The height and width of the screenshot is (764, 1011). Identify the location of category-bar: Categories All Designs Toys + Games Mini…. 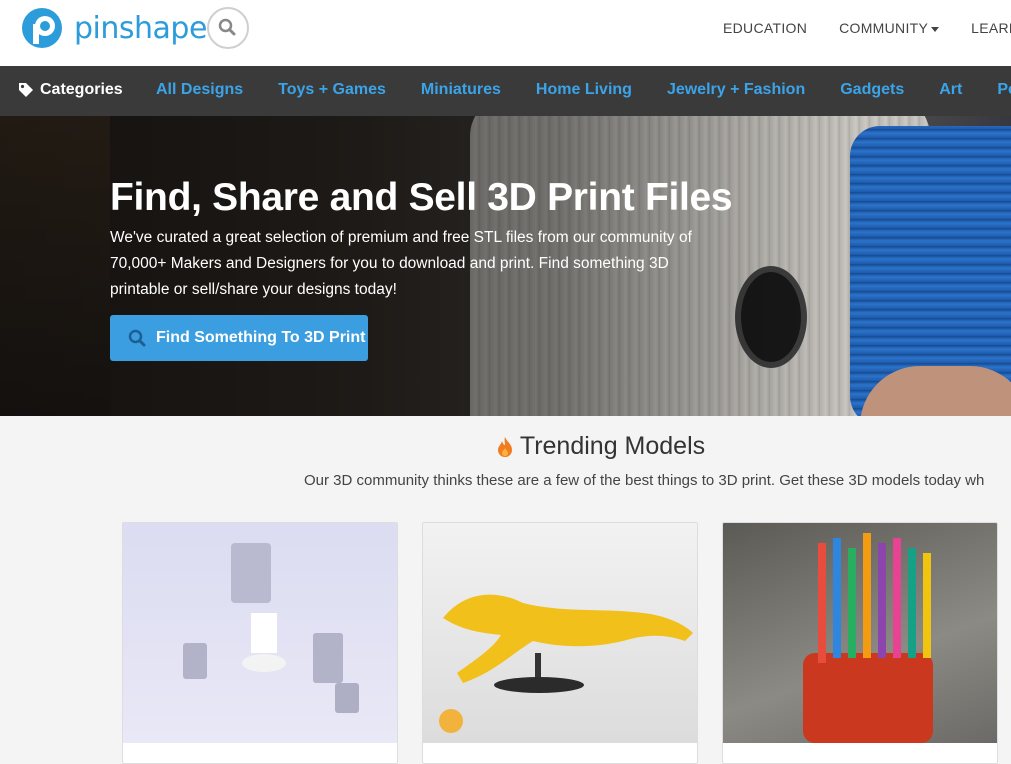
(505, 91).